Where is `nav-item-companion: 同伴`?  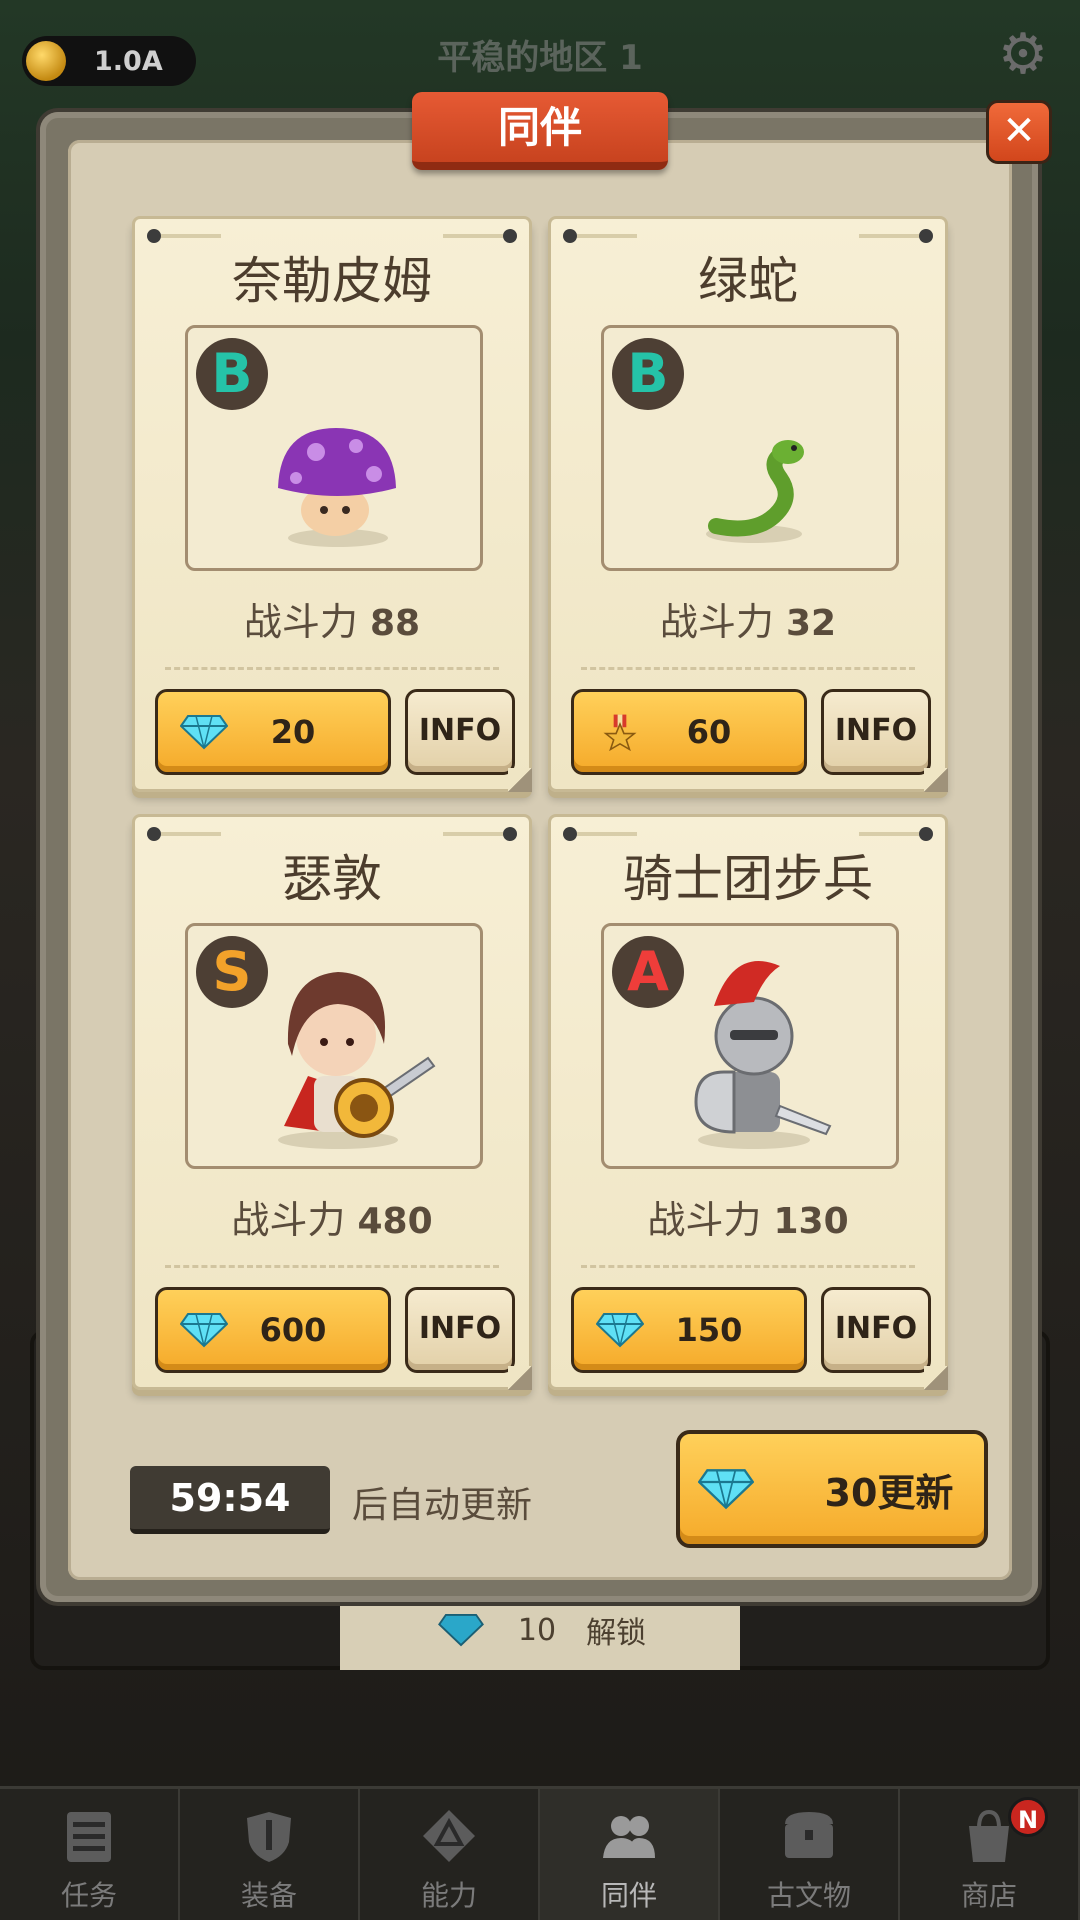 nav-item-companion: 同伴 is located at coordinates (630, 1854).